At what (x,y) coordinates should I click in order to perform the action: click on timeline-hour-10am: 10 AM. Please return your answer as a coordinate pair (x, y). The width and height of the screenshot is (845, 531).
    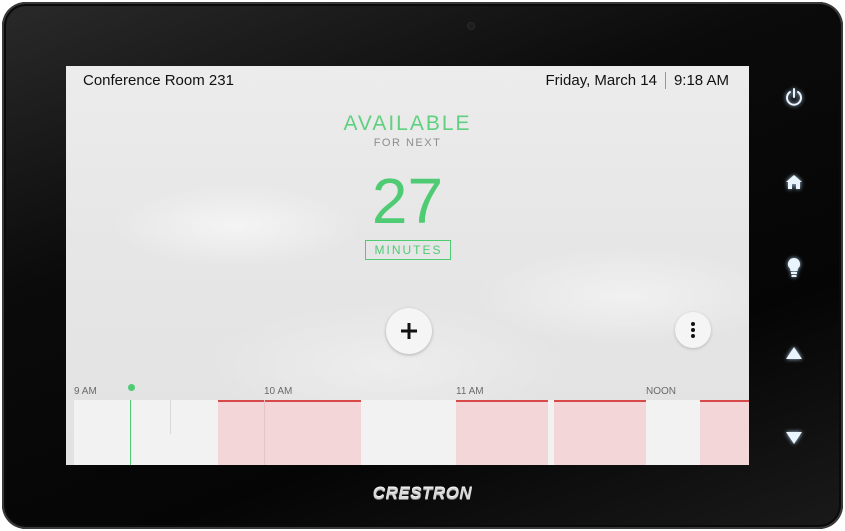
    Looking at the image, I should click on (278, 391).